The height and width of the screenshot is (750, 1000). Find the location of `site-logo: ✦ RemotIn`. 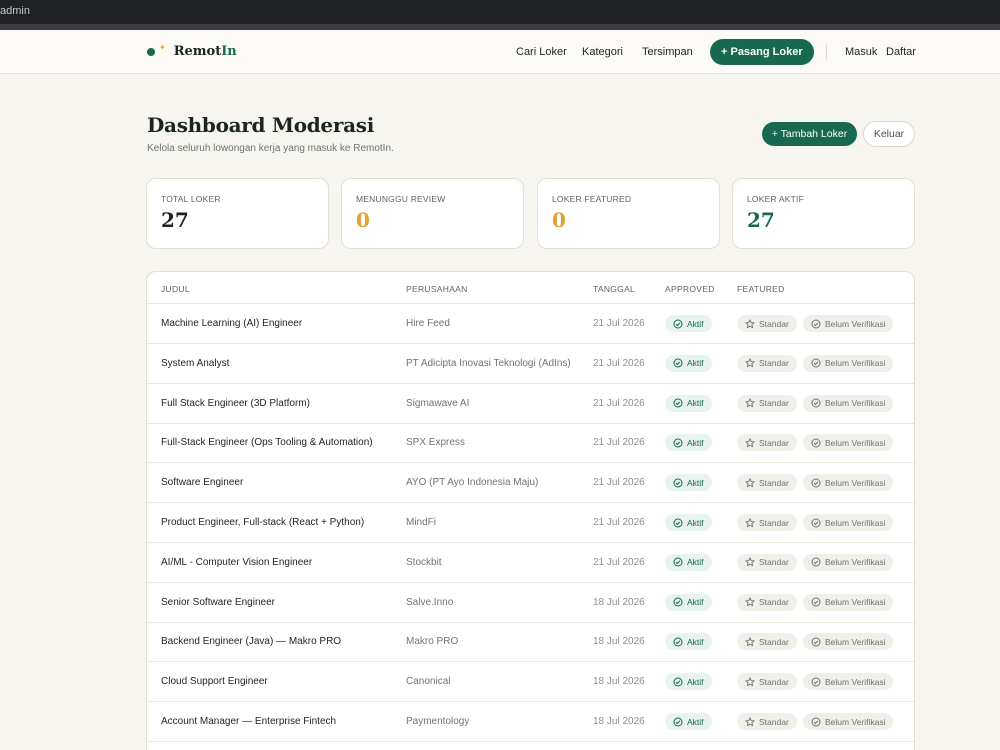

site-logo: ✦ RemotIn is located at coordinates (192, 51).